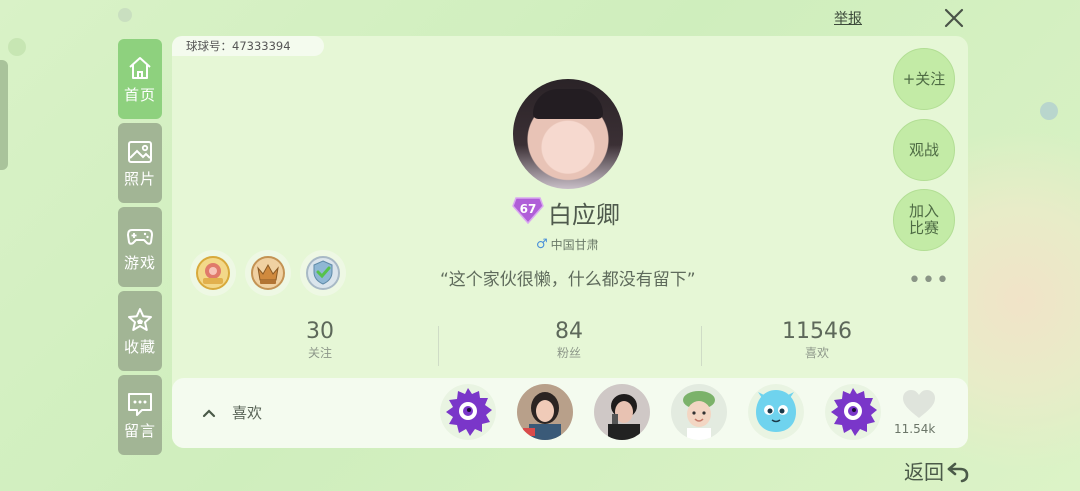 The width and height of the screenshot is (1080, 491). I want to click on trophy-icon, so click(213, 273).